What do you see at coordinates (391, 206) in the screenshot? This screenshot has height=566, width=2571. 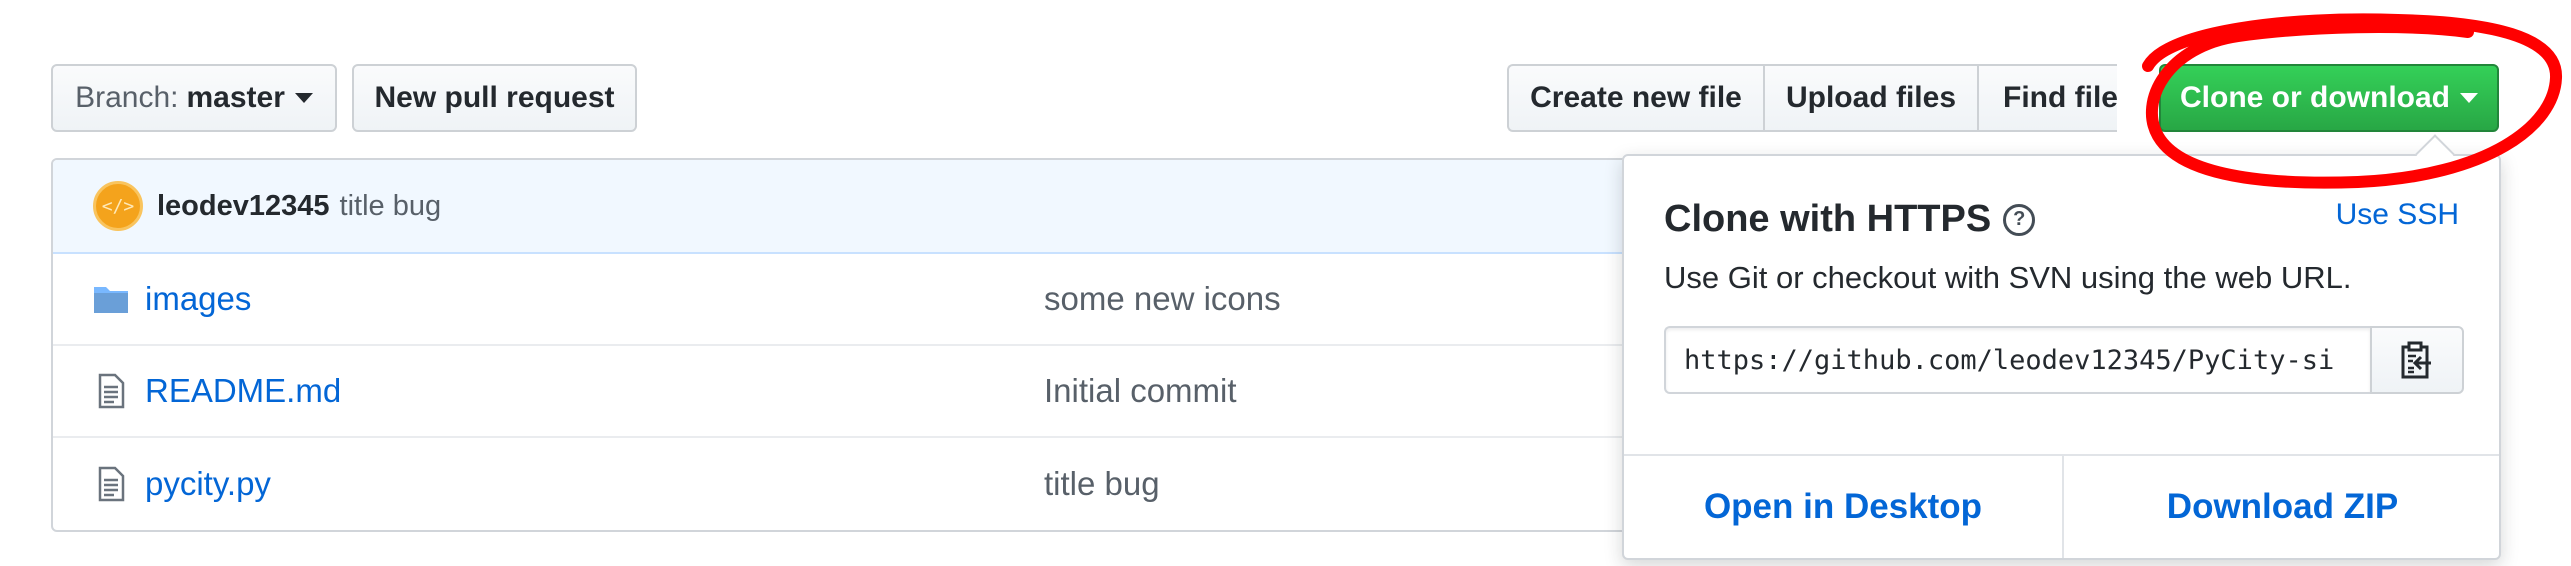 I see `commit-message: title bug` at bounding box center [391, 206].